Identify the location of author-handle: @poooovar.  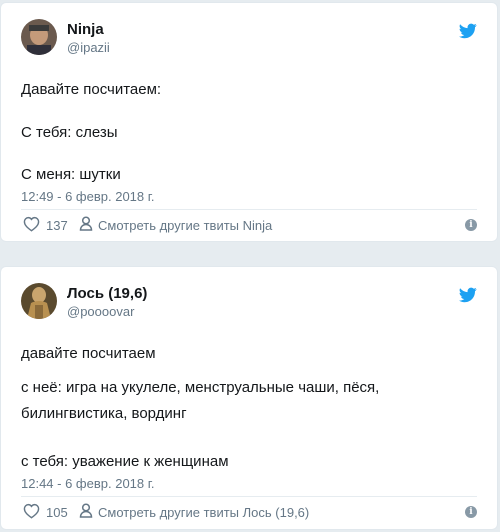
(100, 311).